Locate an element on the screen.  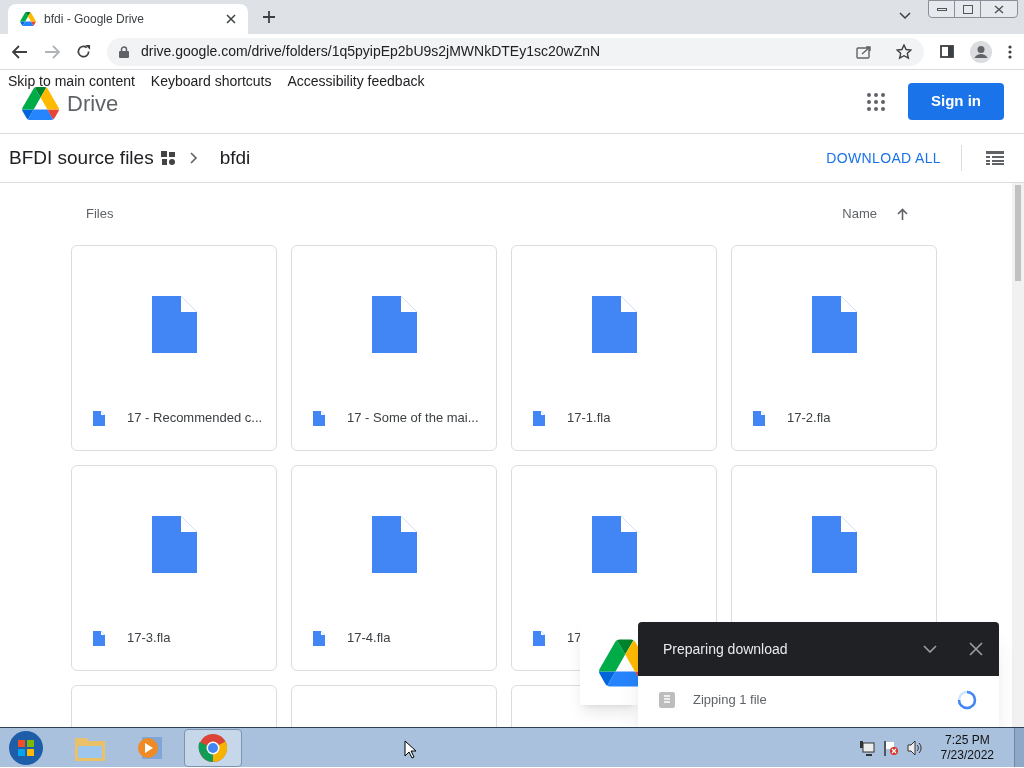
file-name: 17-1.fla is located at coordinates (589, 418).